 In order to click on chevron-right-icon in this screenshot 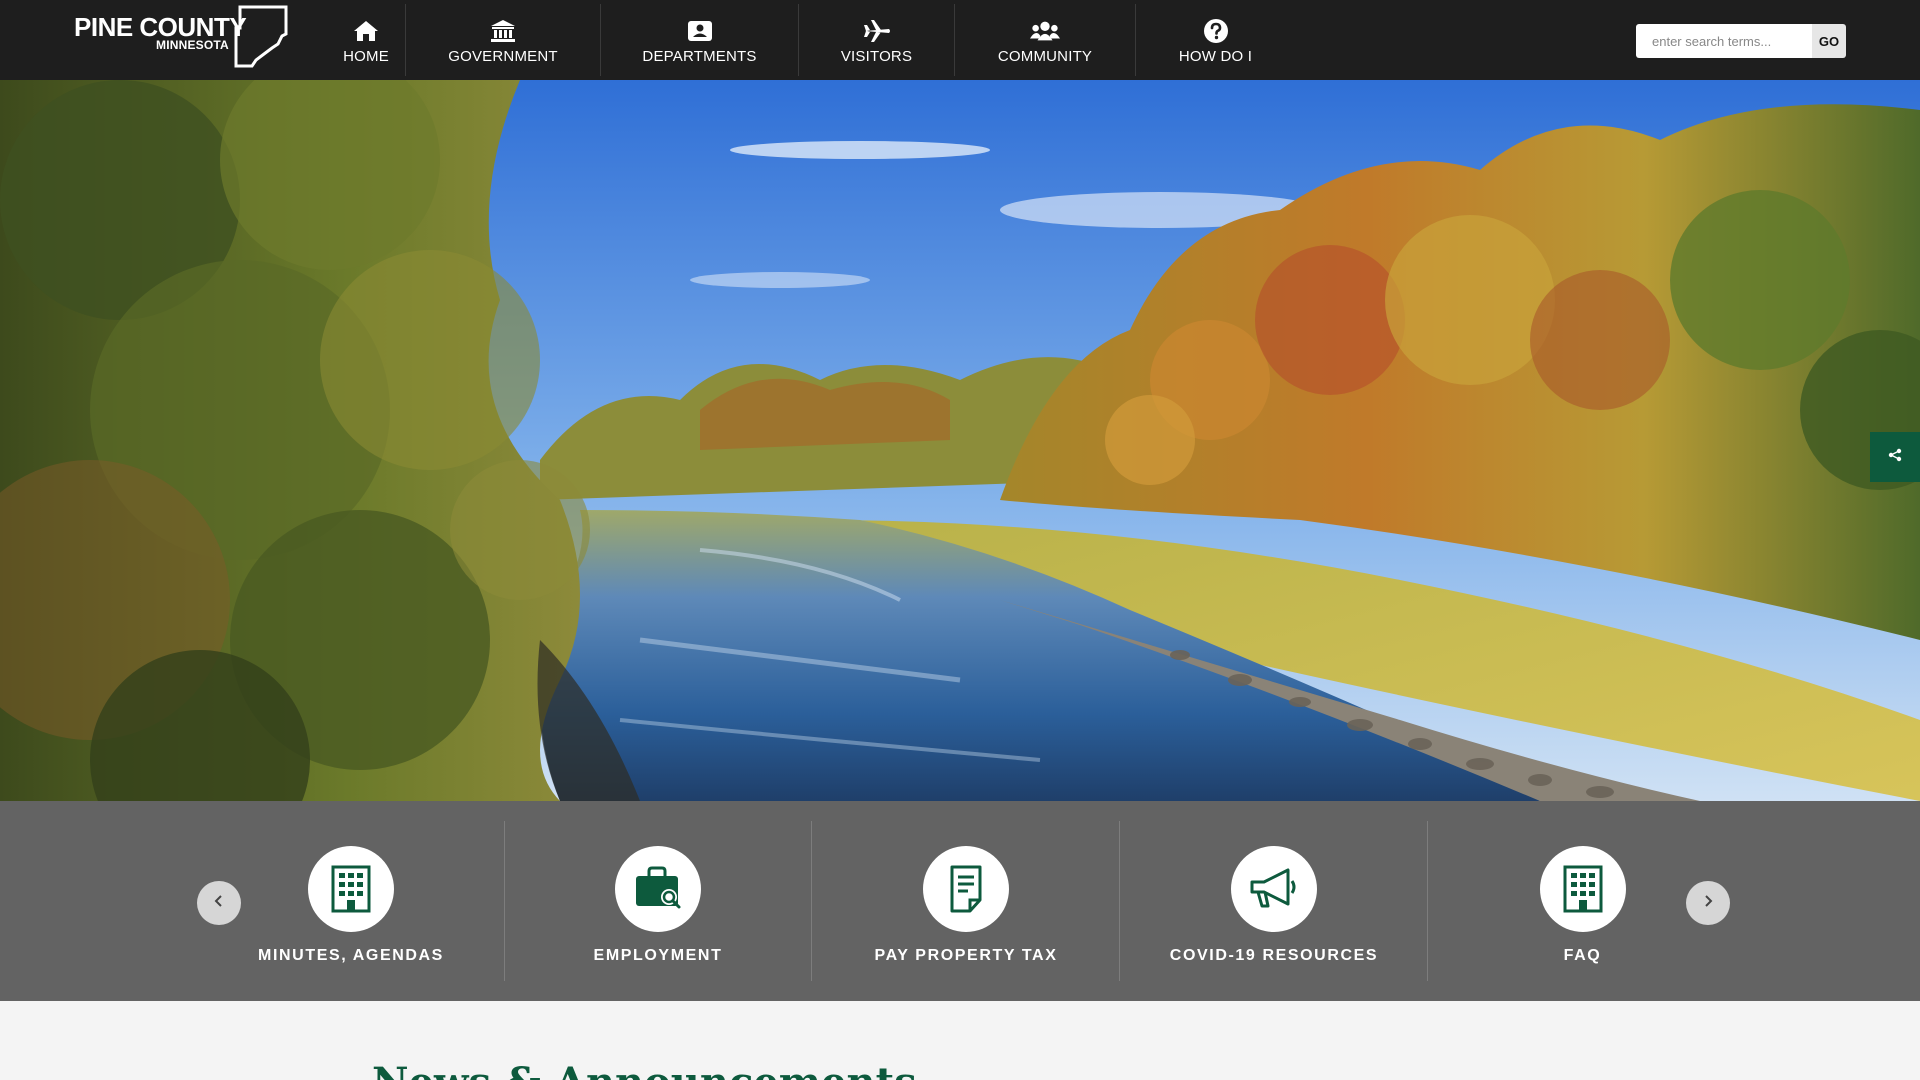, I will do `click(1708, 903)`.